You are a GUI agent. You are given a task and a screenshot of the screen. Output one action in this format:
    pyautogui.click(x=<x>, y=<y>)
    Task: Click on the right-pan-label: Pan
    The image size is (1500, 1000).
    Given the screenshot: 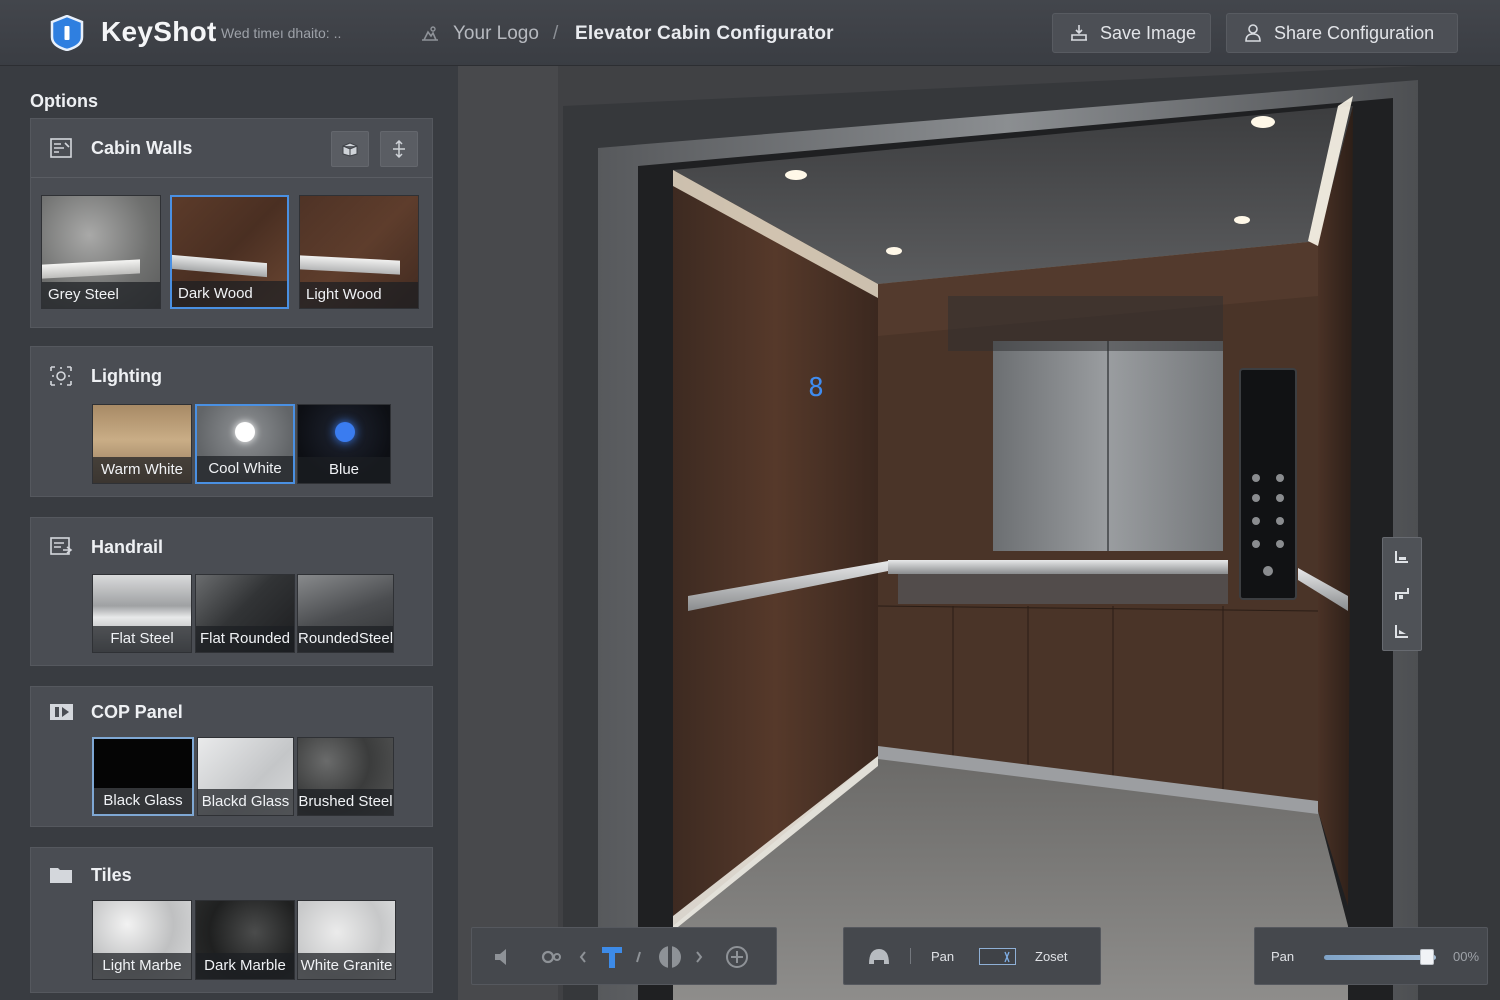 What is the action you would take?
    pyautogui.click(x=1283, y=956)
    